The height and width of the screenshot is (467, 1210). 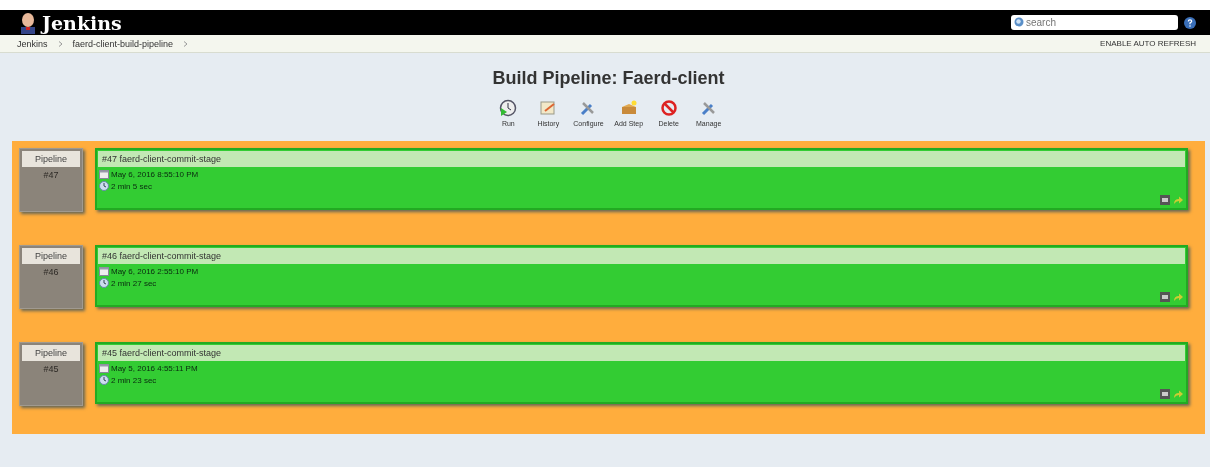 I want to click on build-duration: 2 min 5 sec, so click(x=131, y=186).